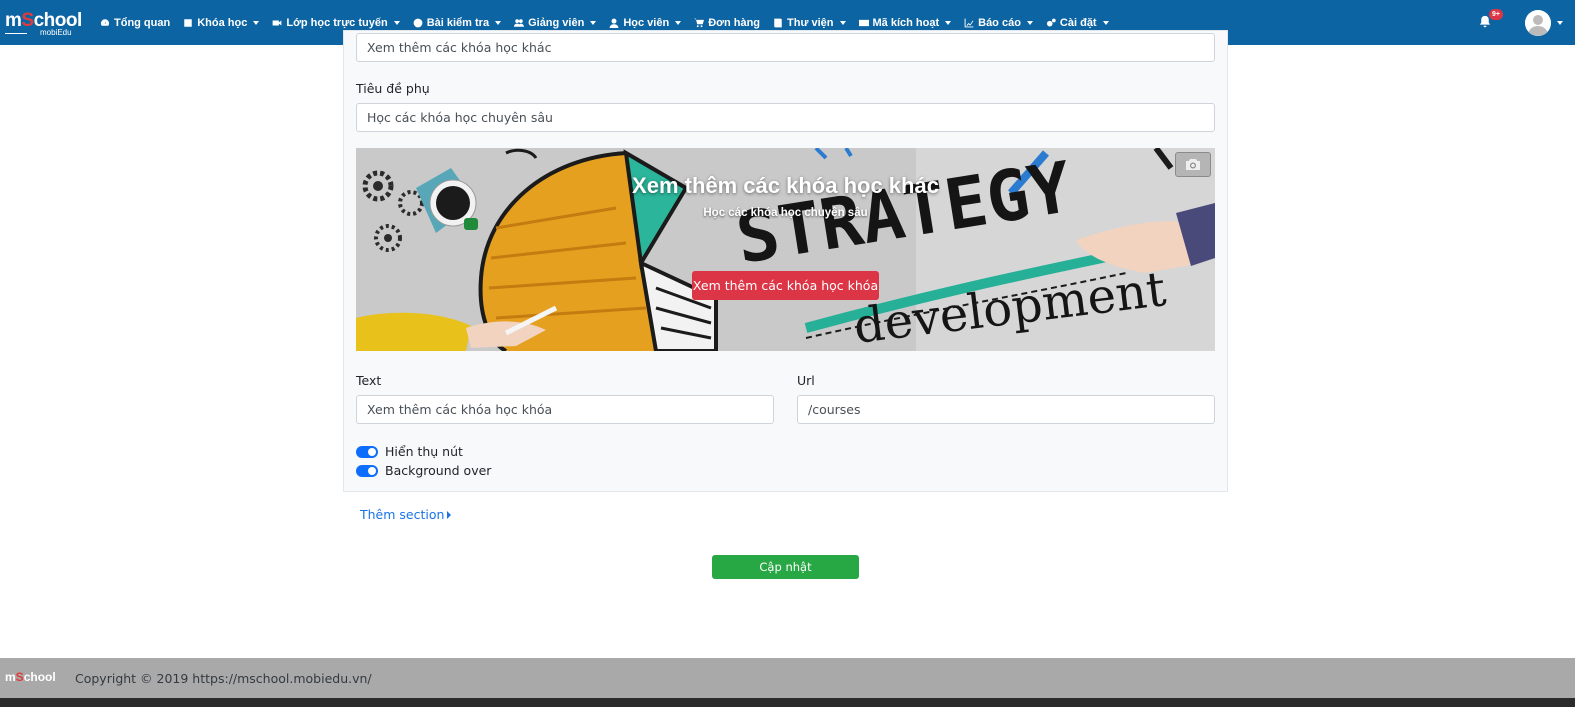 This screenshot has height=707, width=1575. What do you see at coordinates (519, 22) in the screenshot?
I see `users-icon` at bounding box center [519, 22].